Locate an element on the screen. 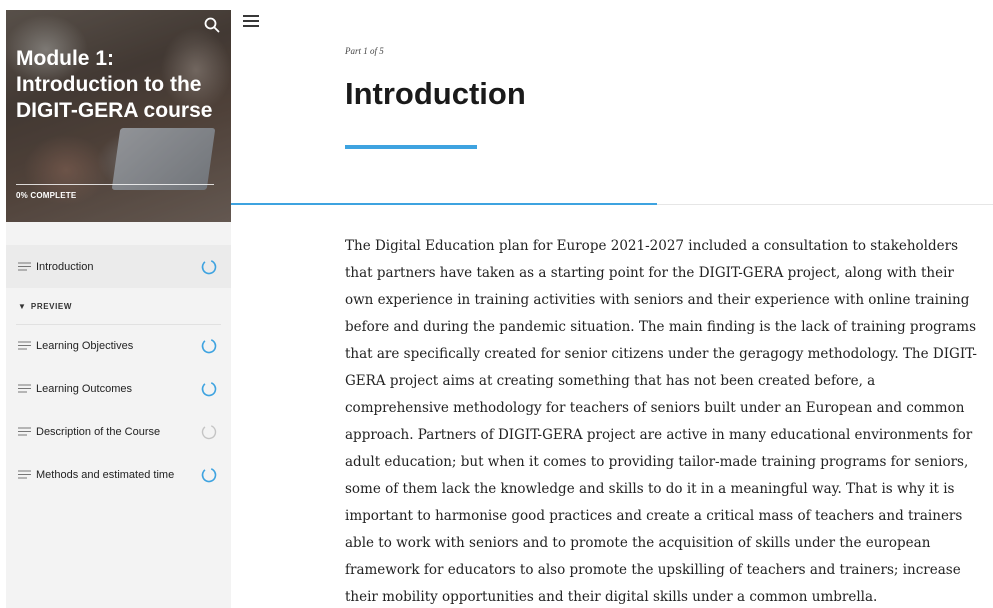 This screenshot has height=608, width=993. progress-track is located at coordinates (115, 184).